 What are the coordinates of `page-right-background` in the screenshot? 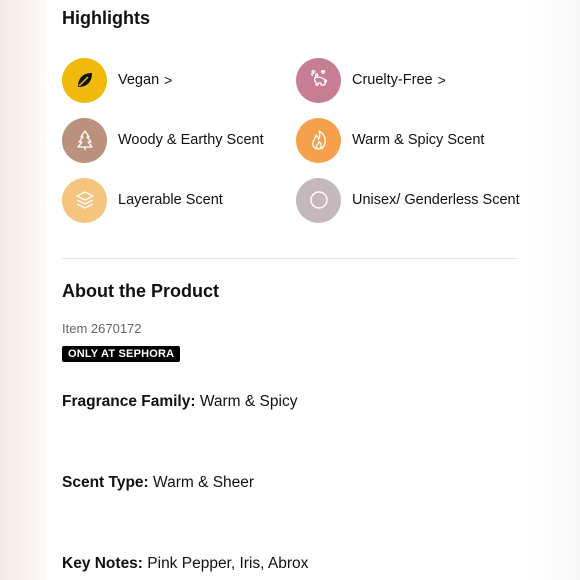 It's located at (555, 290).